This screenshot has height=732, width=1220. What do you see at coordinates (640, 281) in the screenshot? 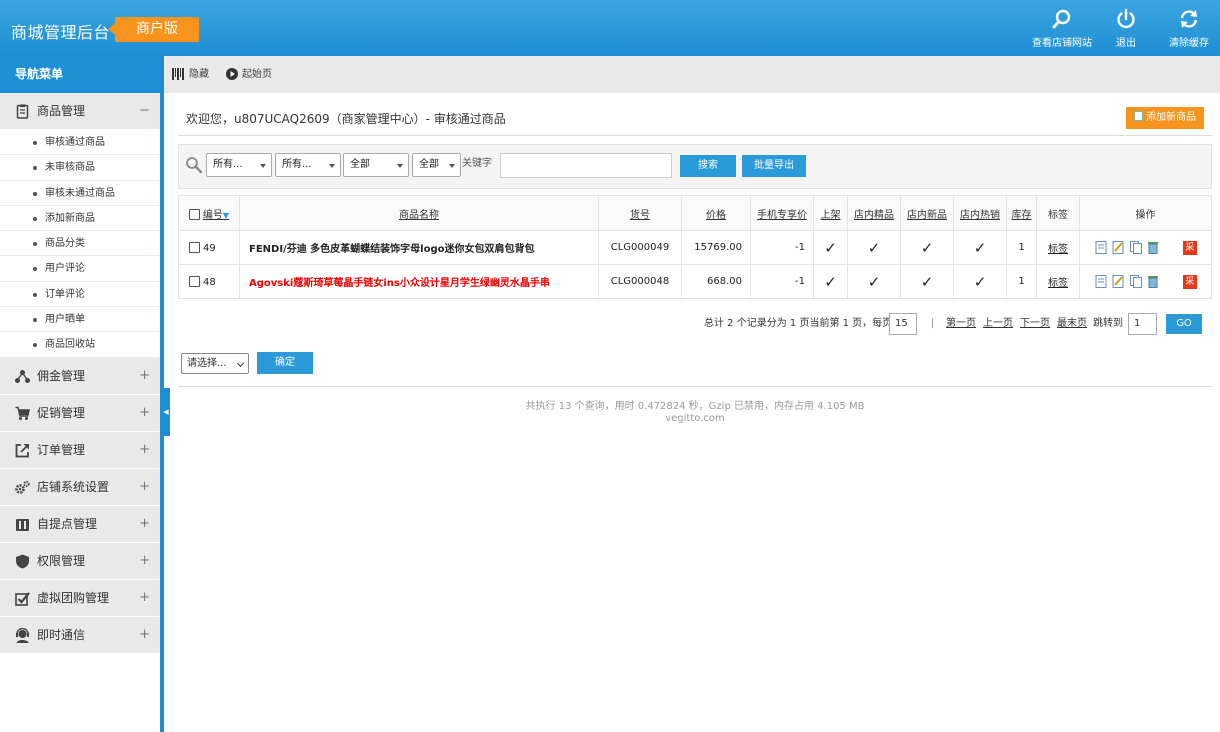
I see `row-sku: CLG000048` at bounding box center [640, 281].